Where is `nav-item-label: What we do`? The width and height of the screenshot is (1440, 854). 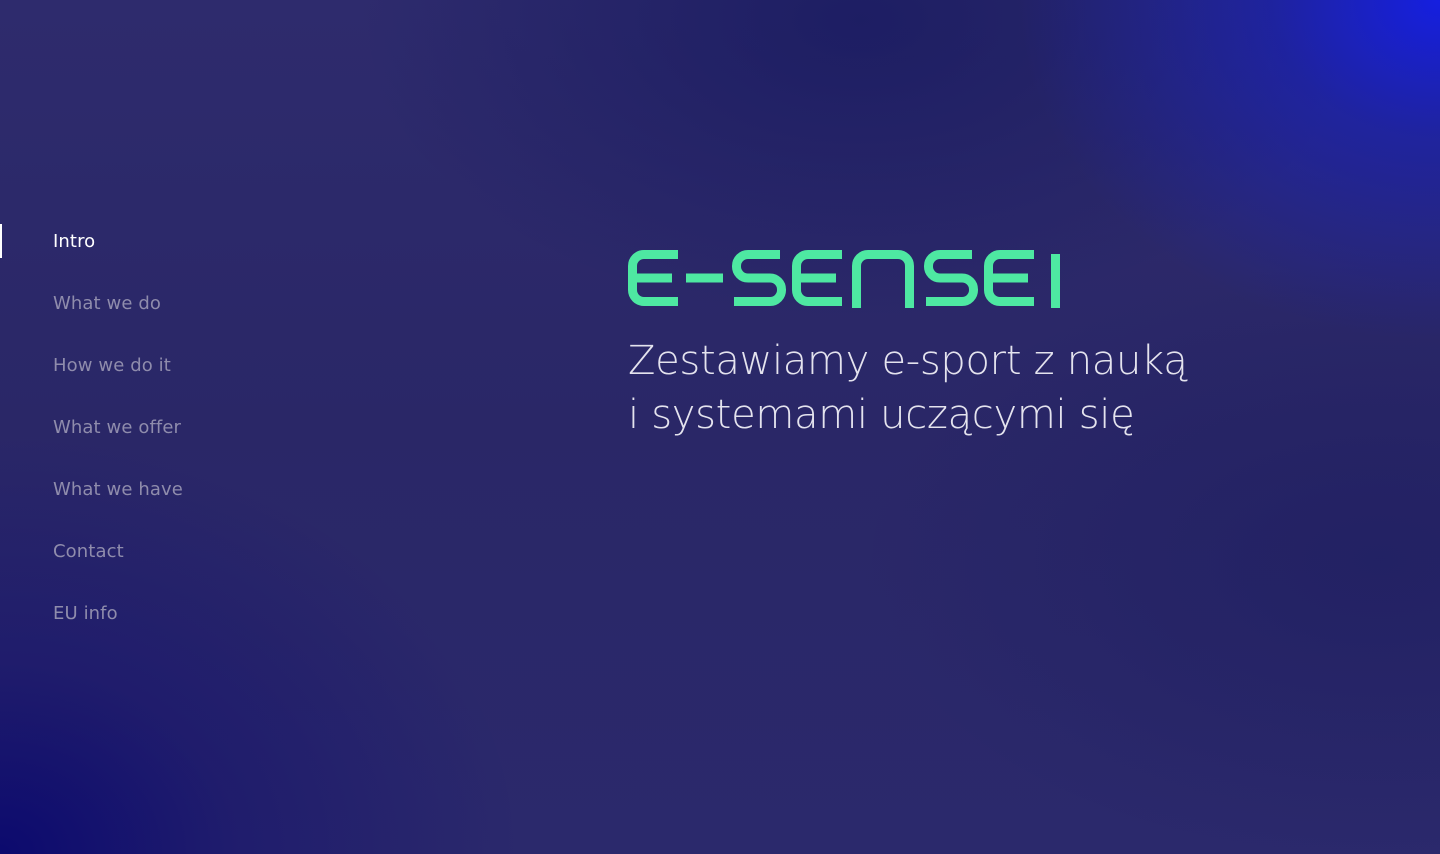
nav-item-label: What we do is located at coordinates (107, 303).